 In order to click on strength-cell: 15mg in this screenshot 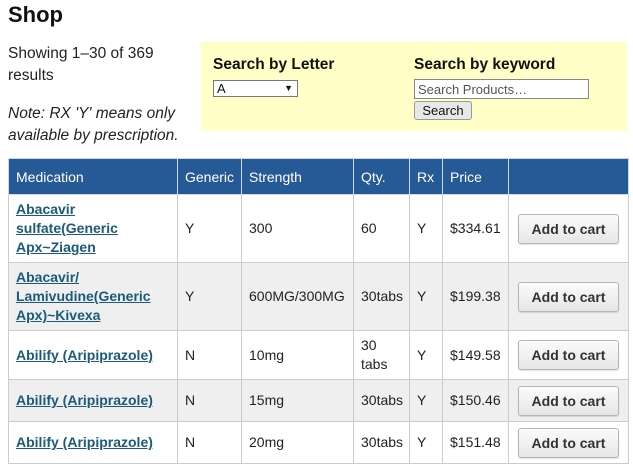, I will do `click(297, 400)`.